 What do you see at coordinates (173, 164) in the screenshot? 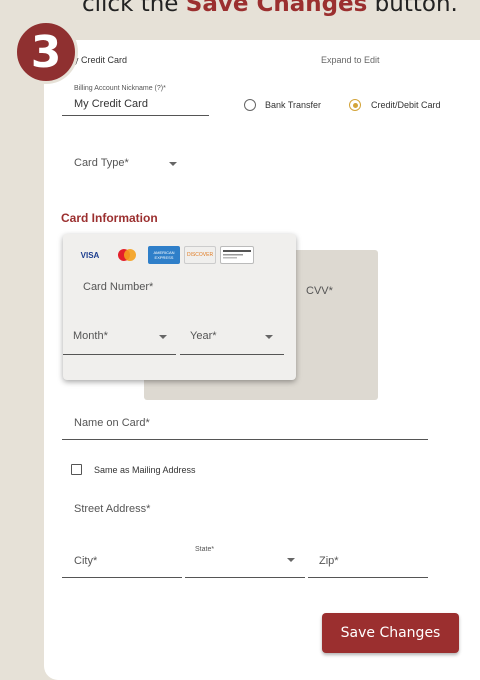
I see `card-type-chevron-down-icon` at bounding box center [173, 164].